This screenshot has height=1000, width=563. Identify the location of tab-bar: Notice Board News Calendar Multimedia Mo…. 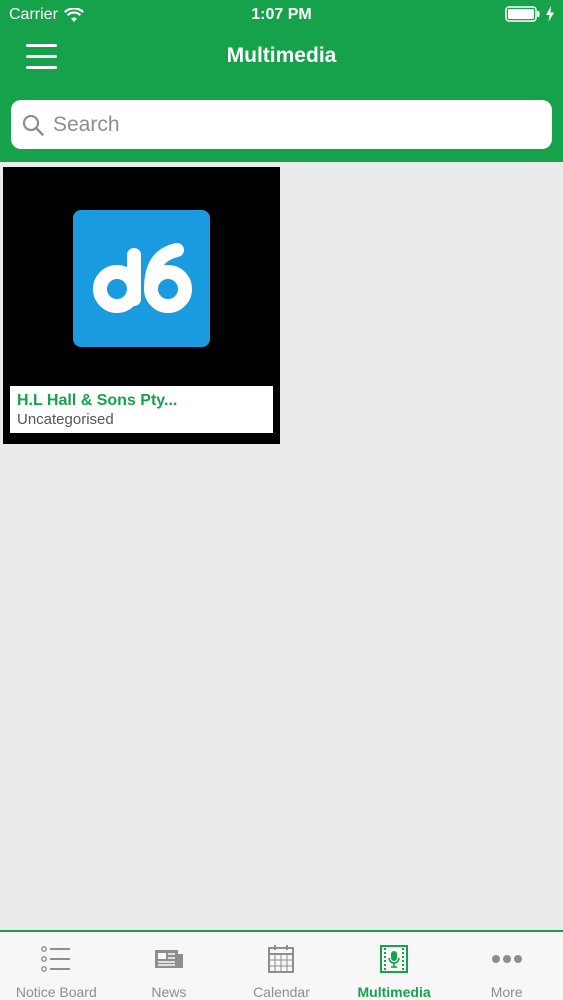
(281, 965).